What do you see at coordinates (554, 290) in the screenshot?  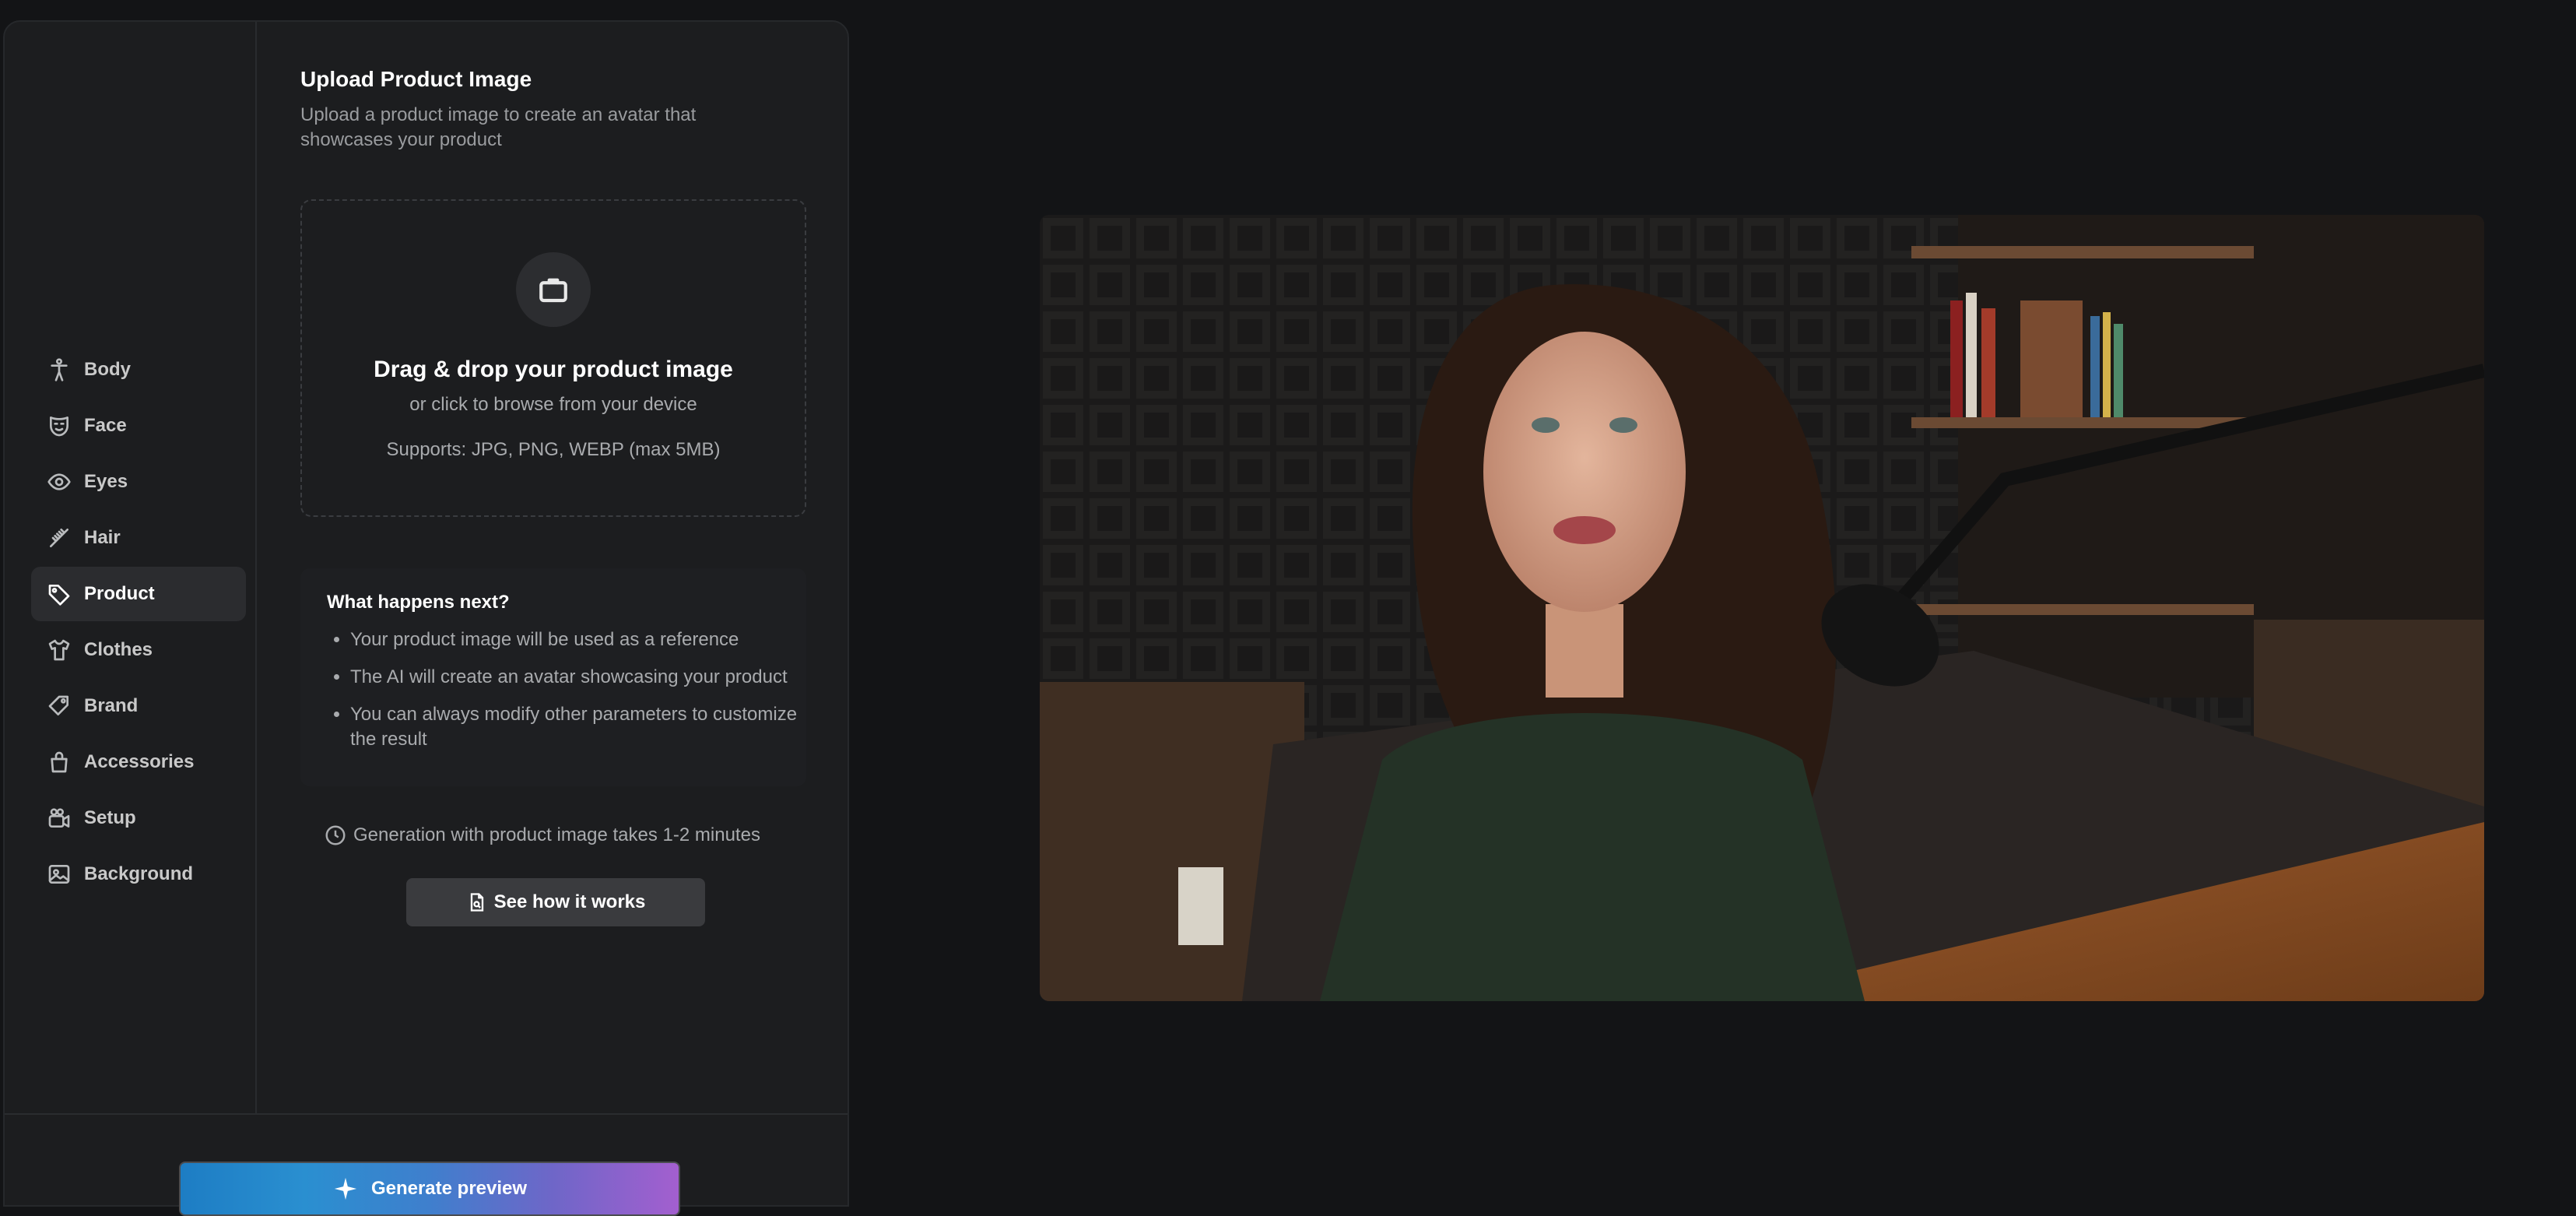 I see `briefcase-icon` at bounding box center [554, 290].